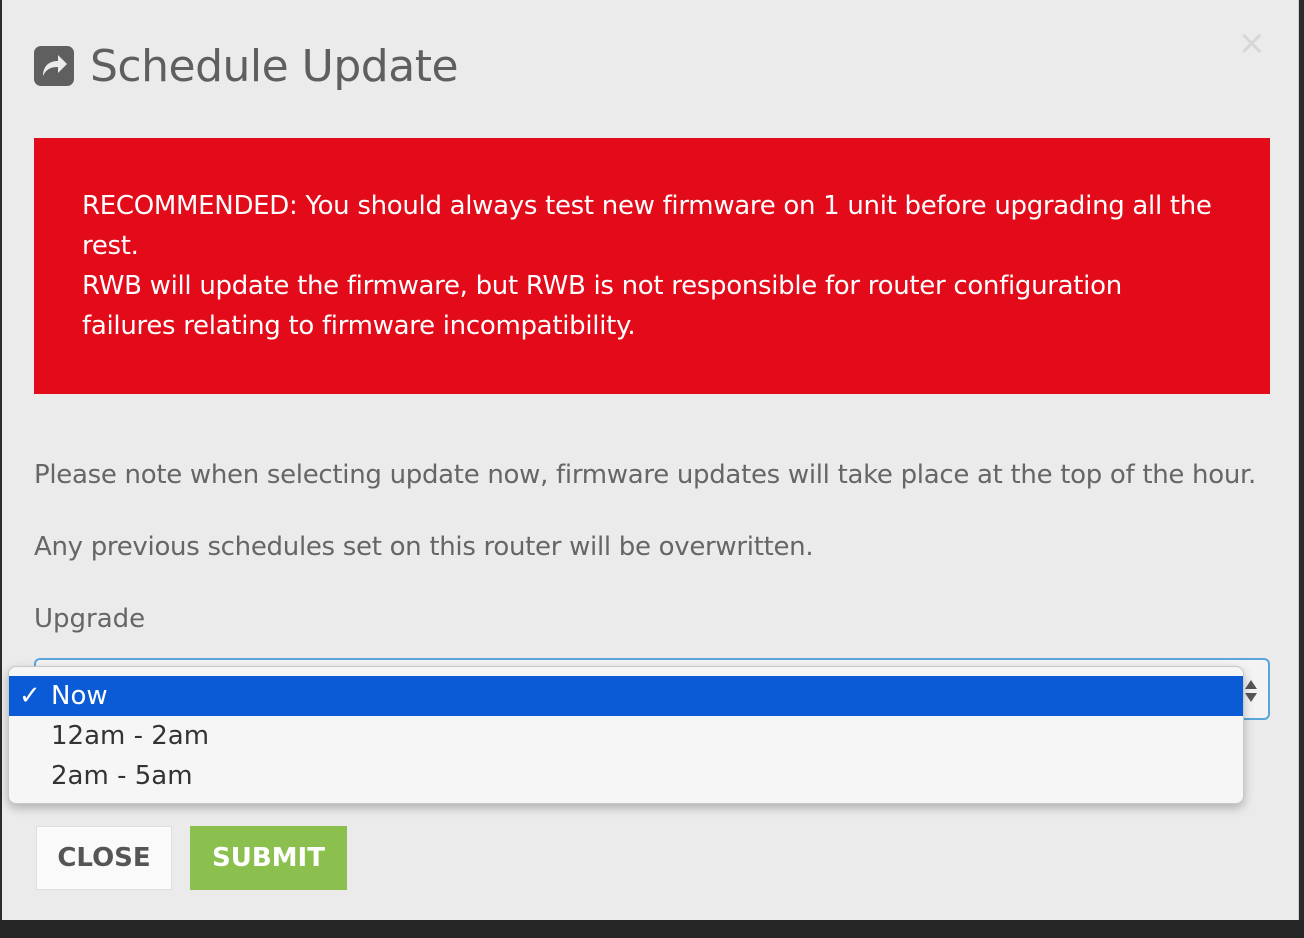 This screenshot has width=1304, height=938. Describe the element at coordinates (130, 736) in the screenshot. I see `option-label: 12am - 2am` at that location.